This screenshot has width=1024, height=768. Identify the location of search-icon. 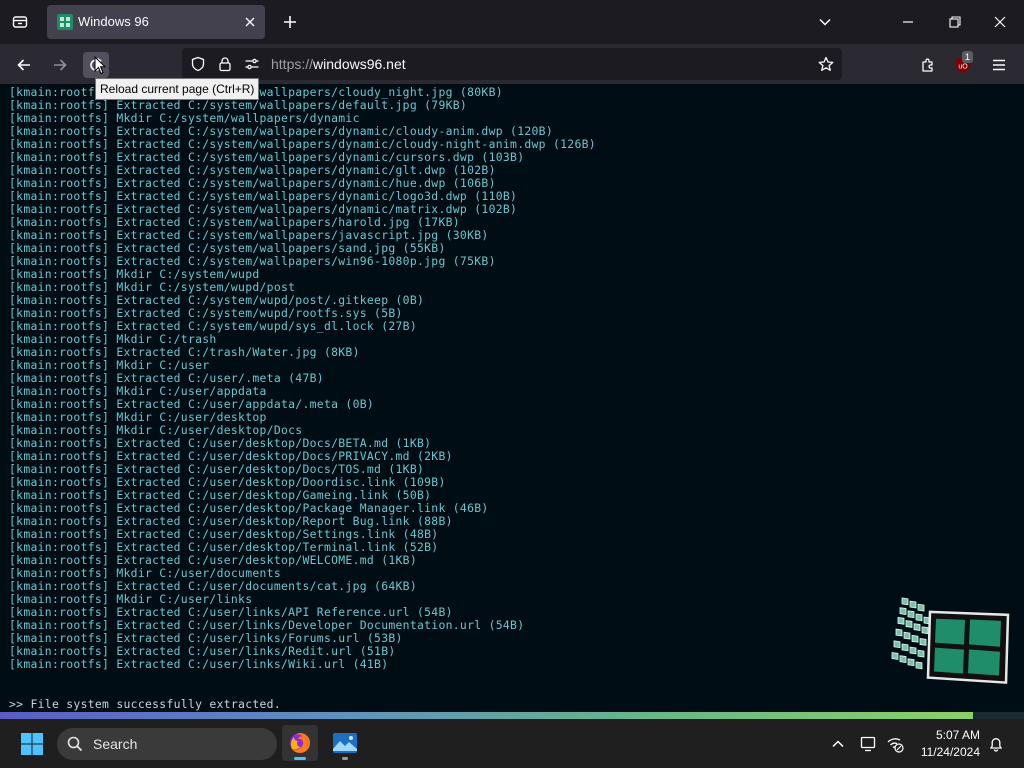
(75, 744).